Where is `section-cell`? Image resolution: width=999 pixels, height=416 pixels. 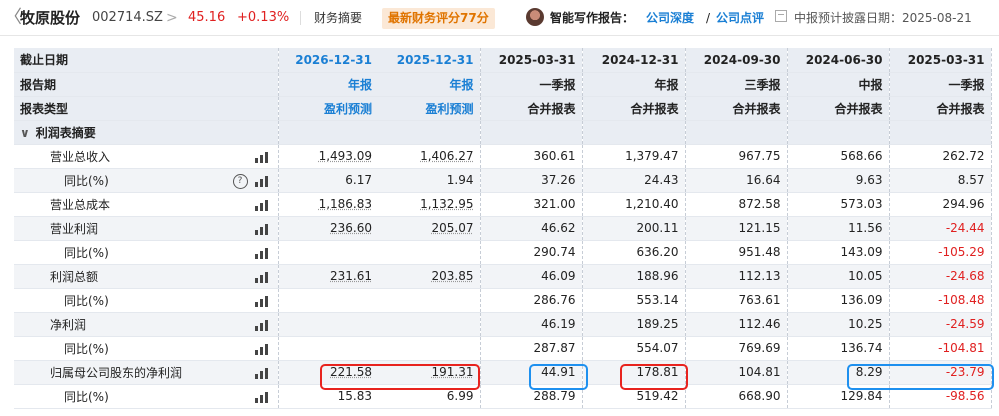 section-cell is located at coordinates (531, 132).